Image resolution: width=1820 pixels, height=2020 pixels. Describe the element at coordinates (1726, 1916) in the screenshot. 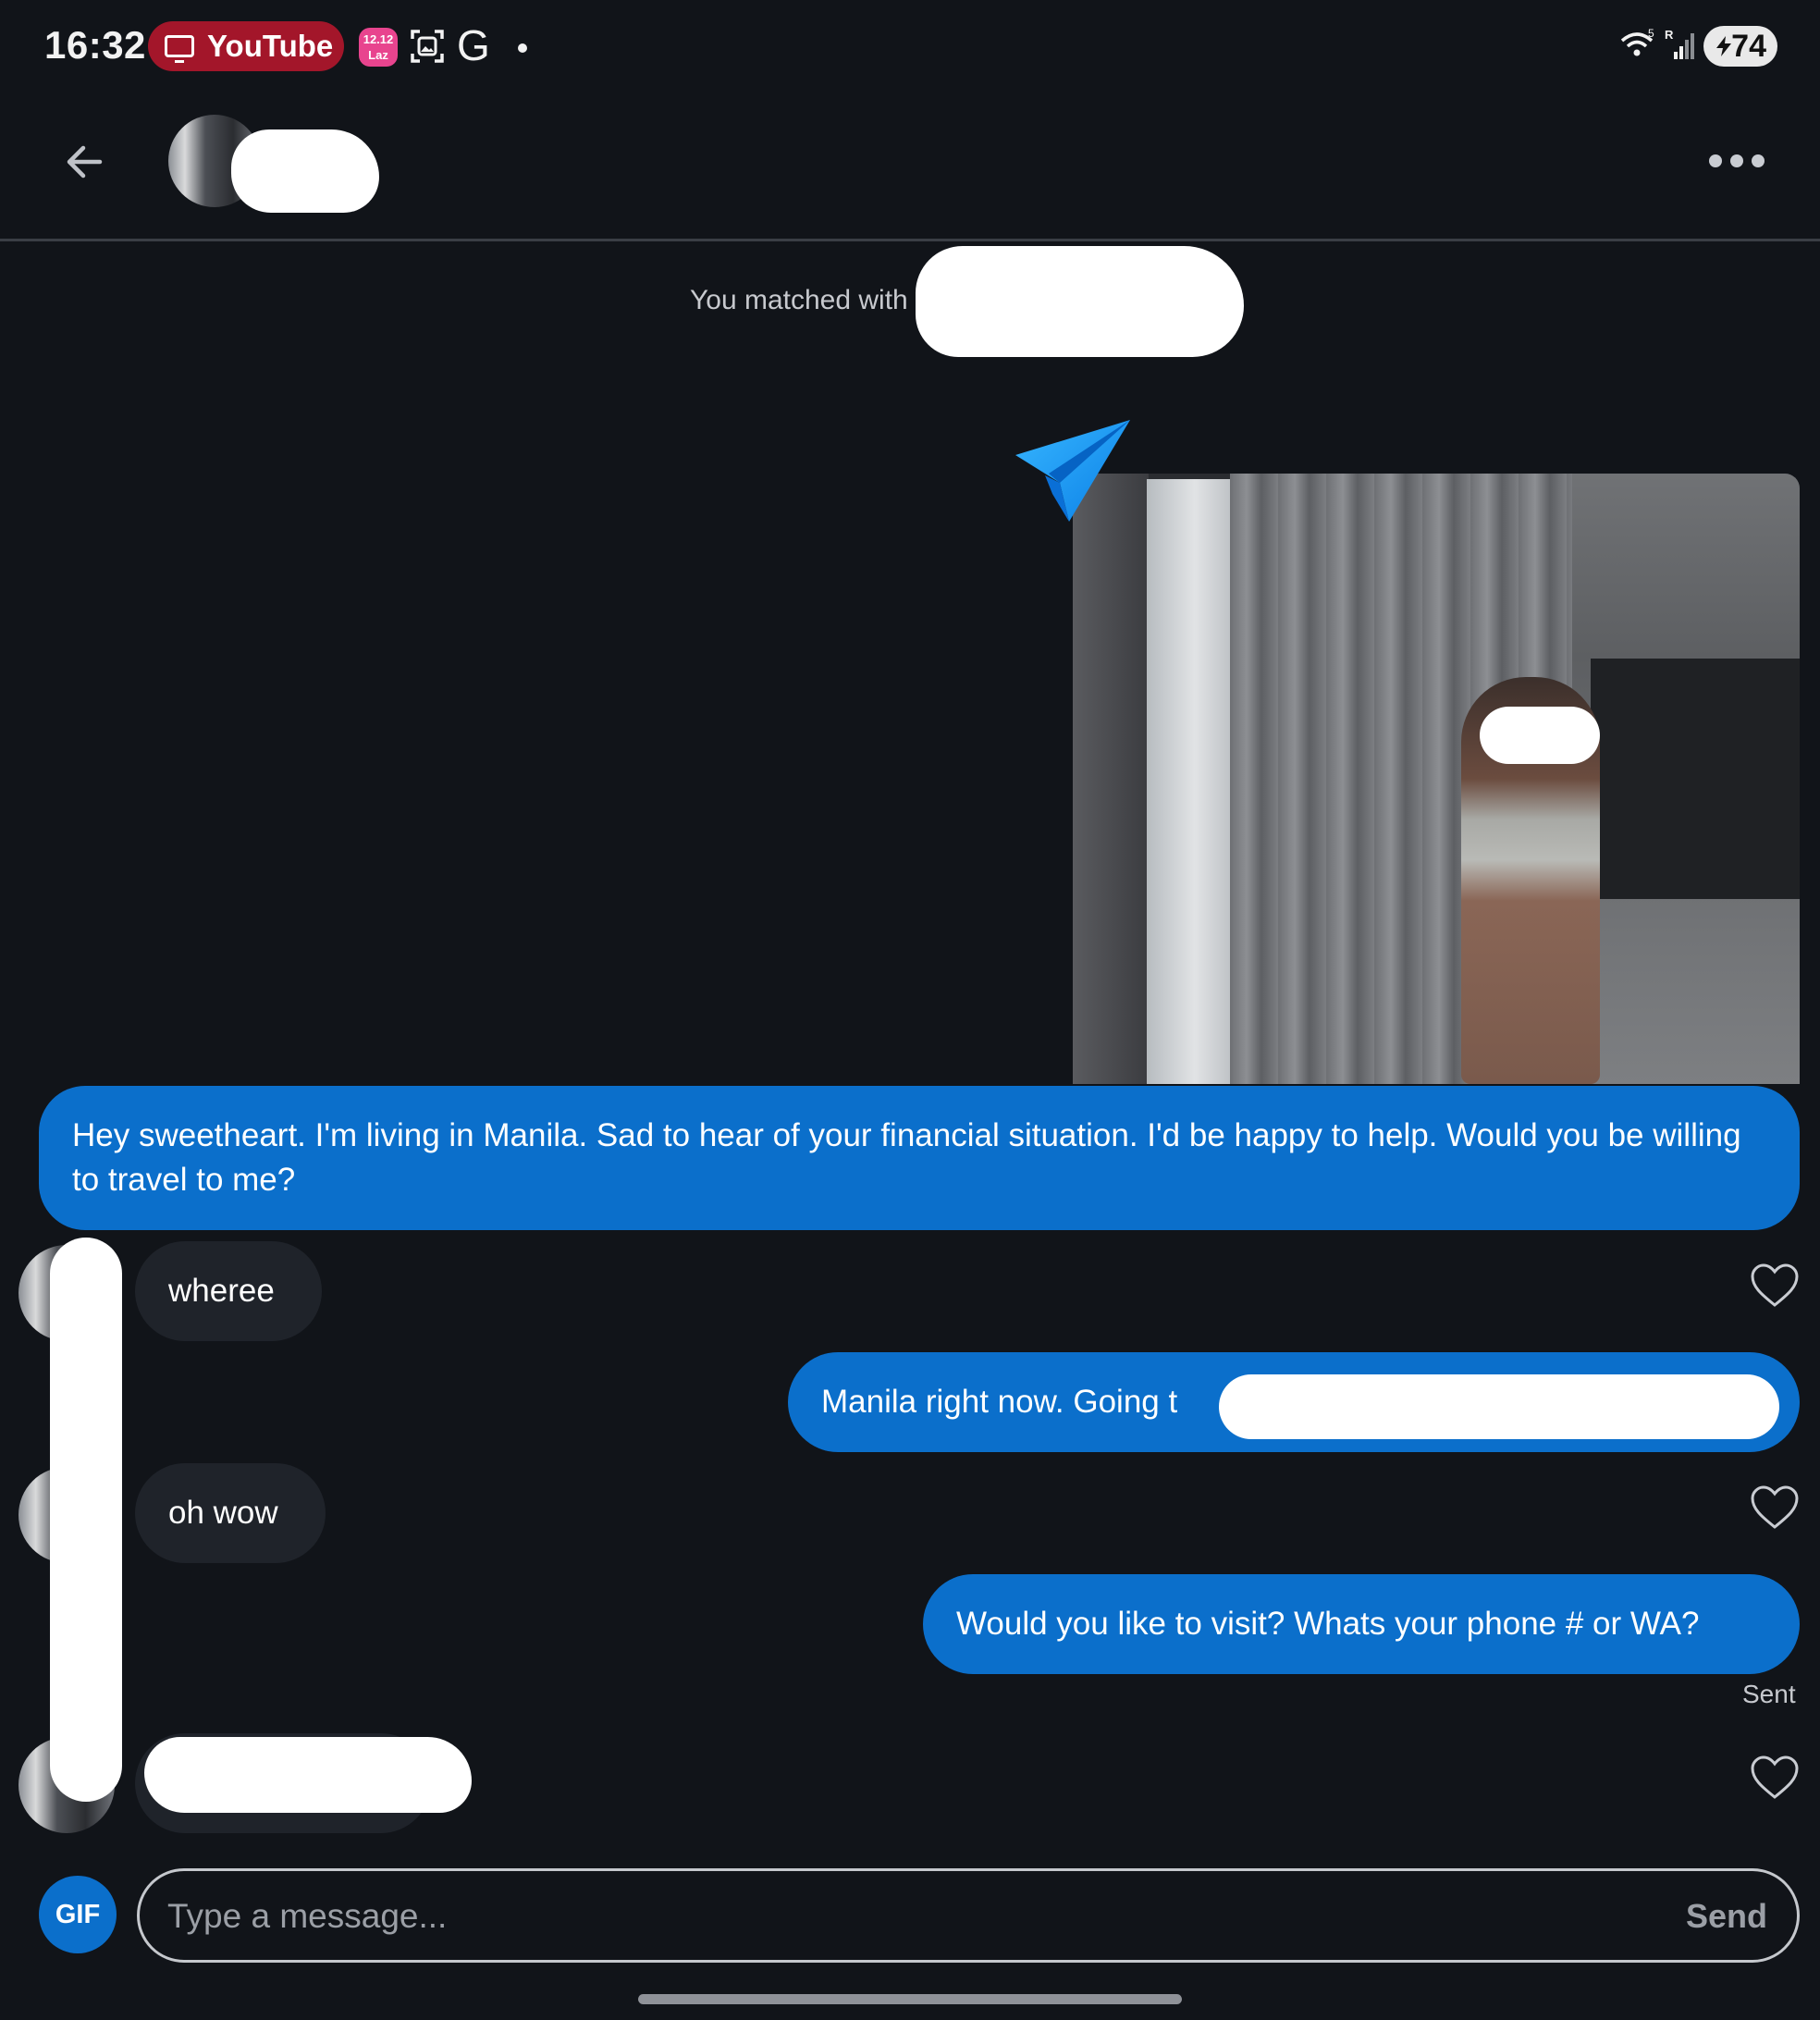

I see `send-button: Send` at that location.